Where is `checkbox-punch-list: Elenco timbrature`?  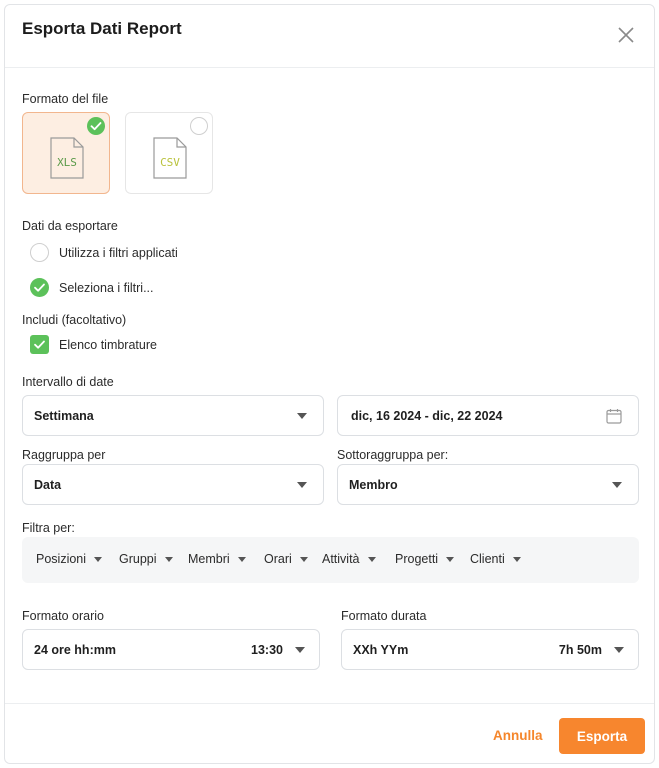 checkbox-punch-list: Elenco timbrature is located at coordinates (93, 344).